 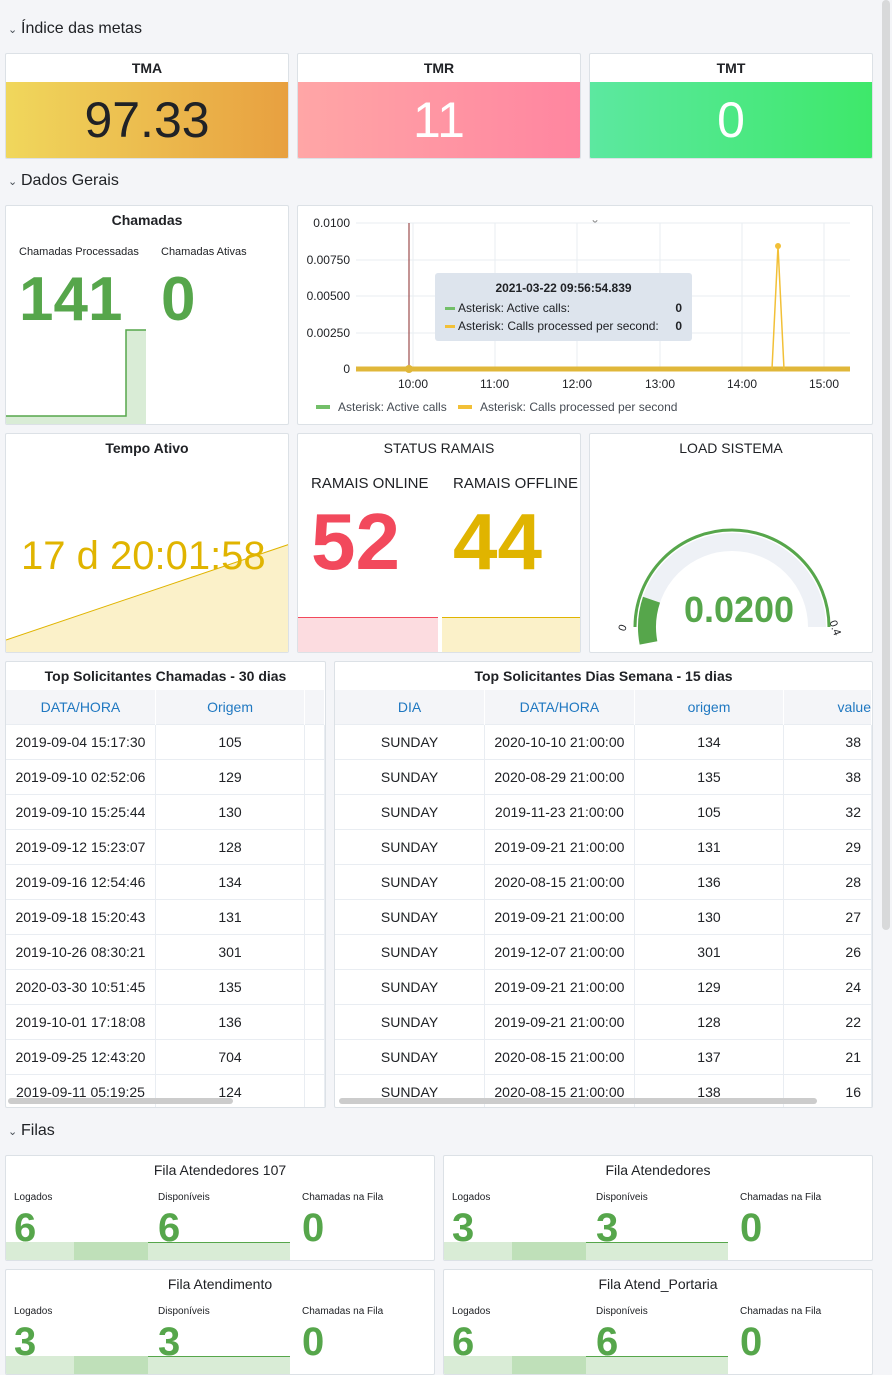 What do you see at coordinates (781, 1311) in the screenshot?
I see `label-chamadas-na-fila: Chamadas na Fila` at bounding box center [781, 1311].